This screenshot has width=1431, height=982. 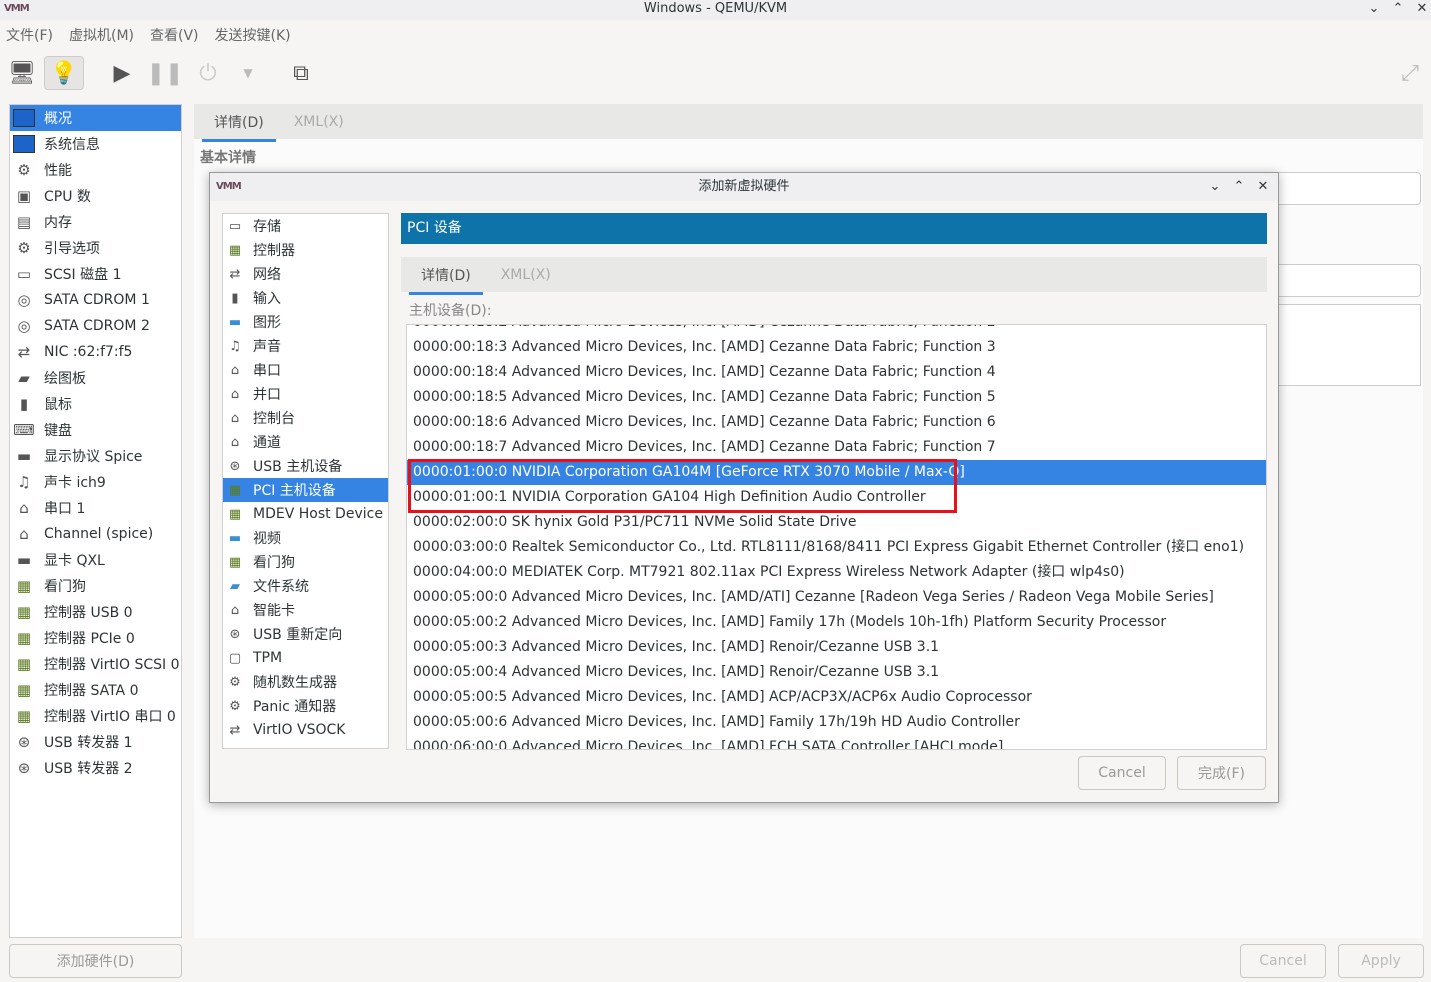 I want to click on sidebar-item: ▦ 控制器 VirtIO 串口 0, so click(x=95, y=716).